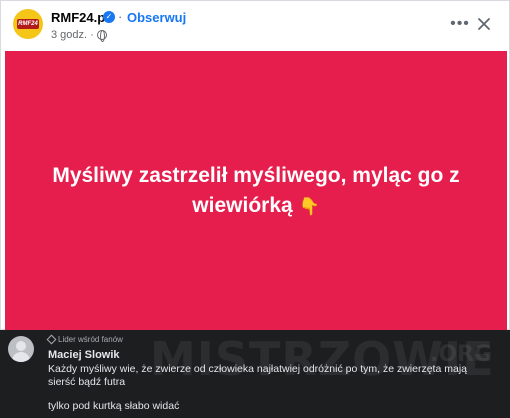 Image resolution: width=510 pixels, height=418 pixels. Describe the element at coordinates (90, 339) in the screenshot. I see `badge-label: Lider wśród fanów` at that location.